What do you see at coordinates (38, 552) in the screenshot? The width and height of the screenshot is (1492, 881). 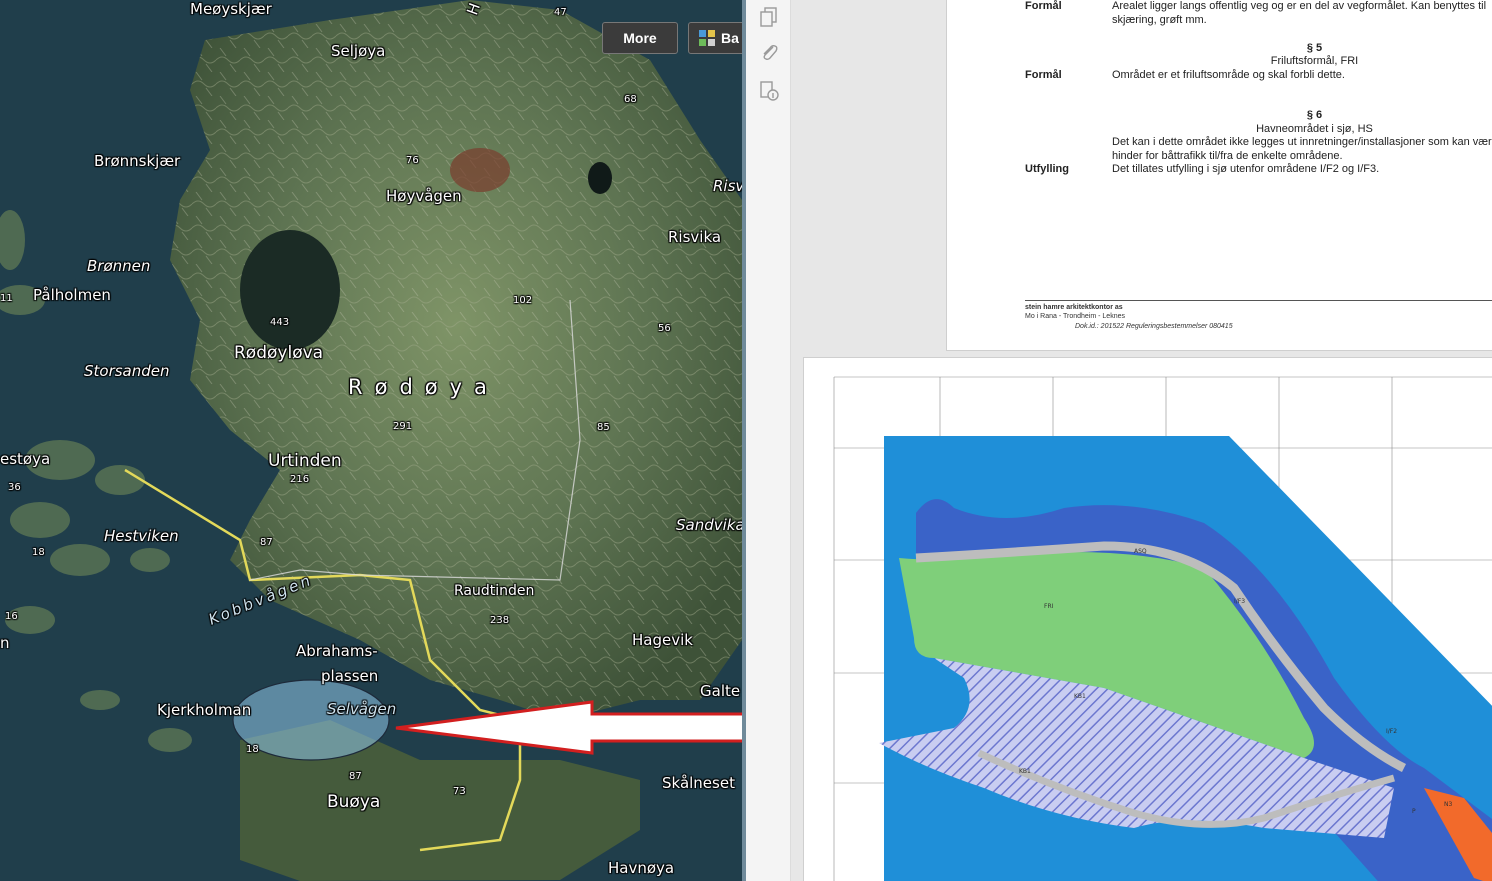 I see `elev-18: 18` at bounding box center [38, 552].